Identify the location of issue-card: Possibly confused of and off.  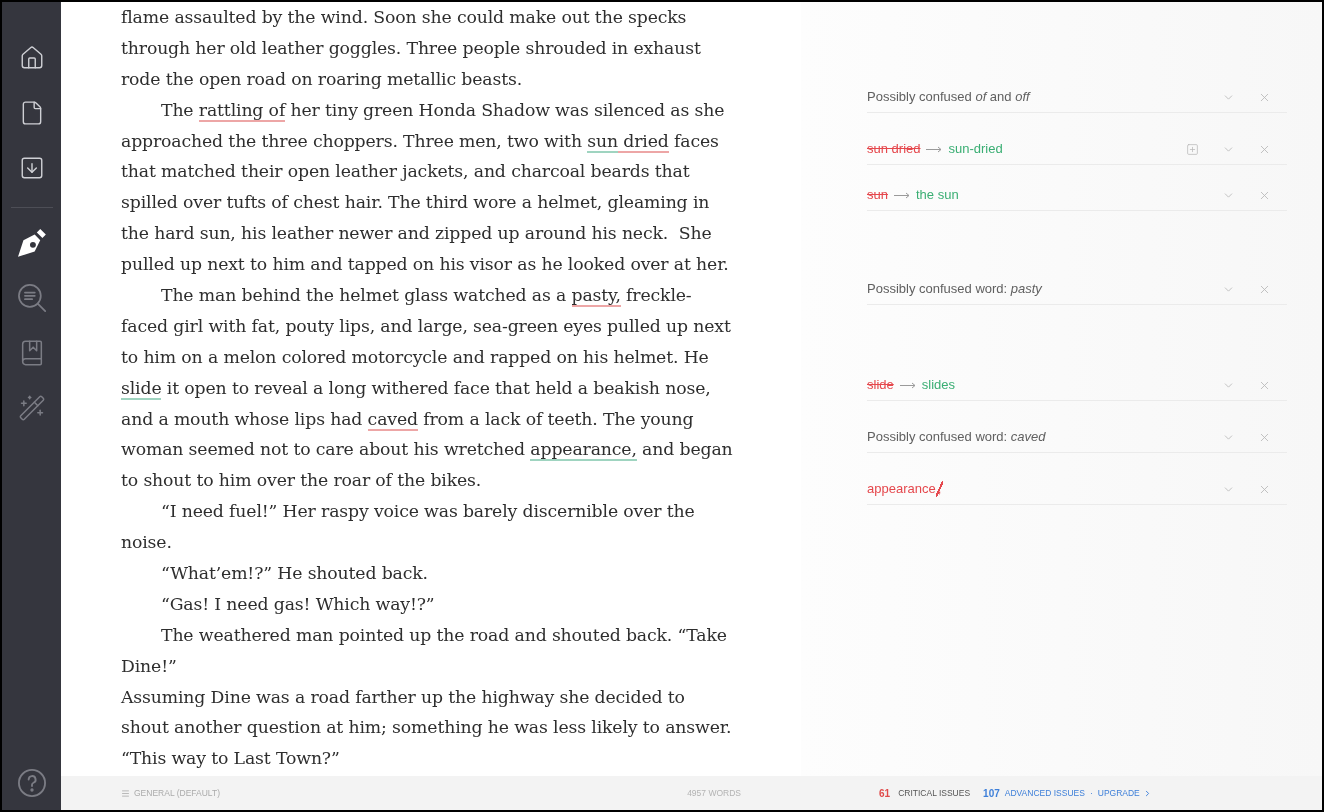
(1077, 90).